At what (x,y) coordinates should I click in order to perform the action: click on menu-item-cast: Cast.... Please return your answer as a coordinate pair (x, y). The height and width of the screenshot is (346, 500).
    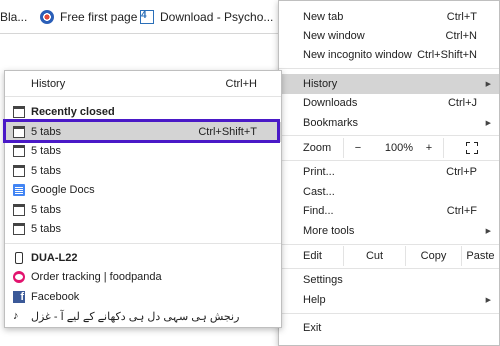
    Looking at the image, I should click on (389, 192).